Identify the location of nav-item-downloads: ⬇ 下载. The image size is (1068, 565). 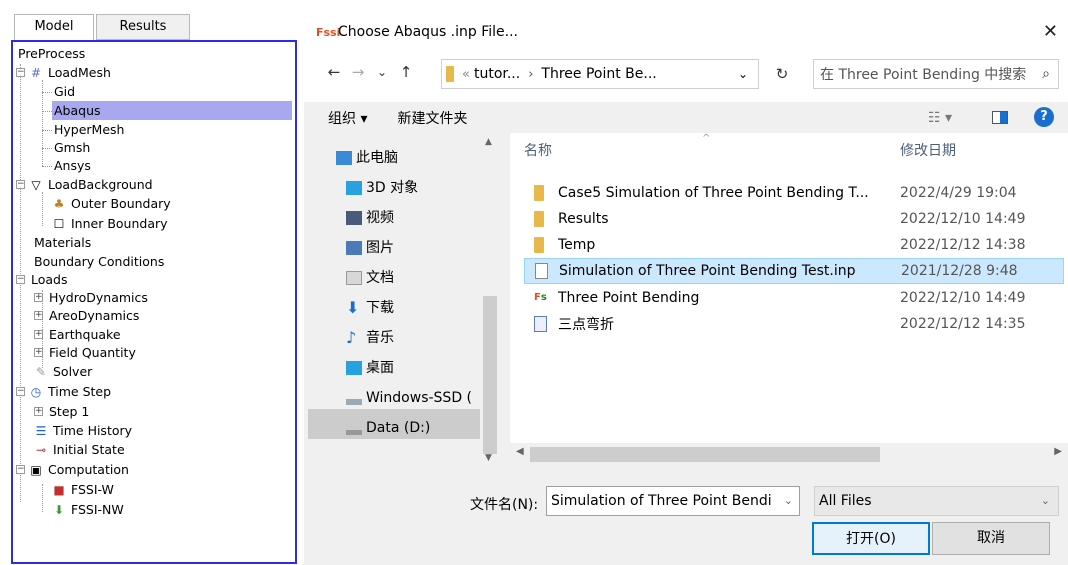
(370, 308).